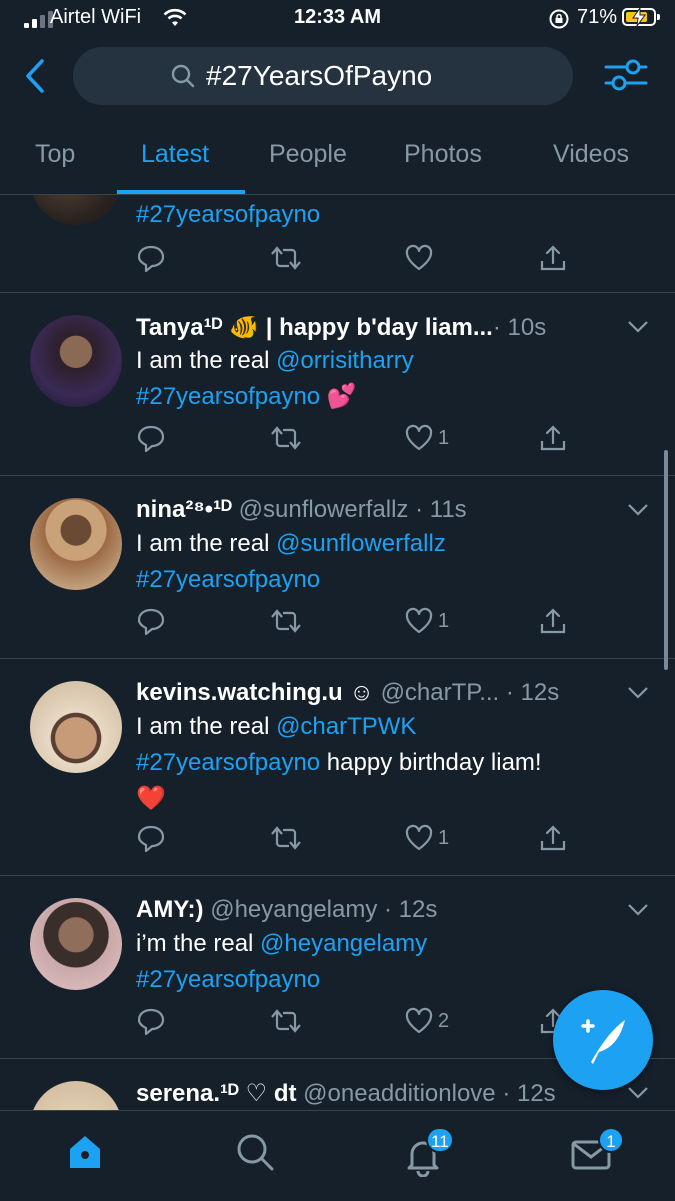 The image size is (675, 1201). What do you see at coordinates (641, 17) in the screenshot?
I see `battery-icon` at bounding box center [641, 17].